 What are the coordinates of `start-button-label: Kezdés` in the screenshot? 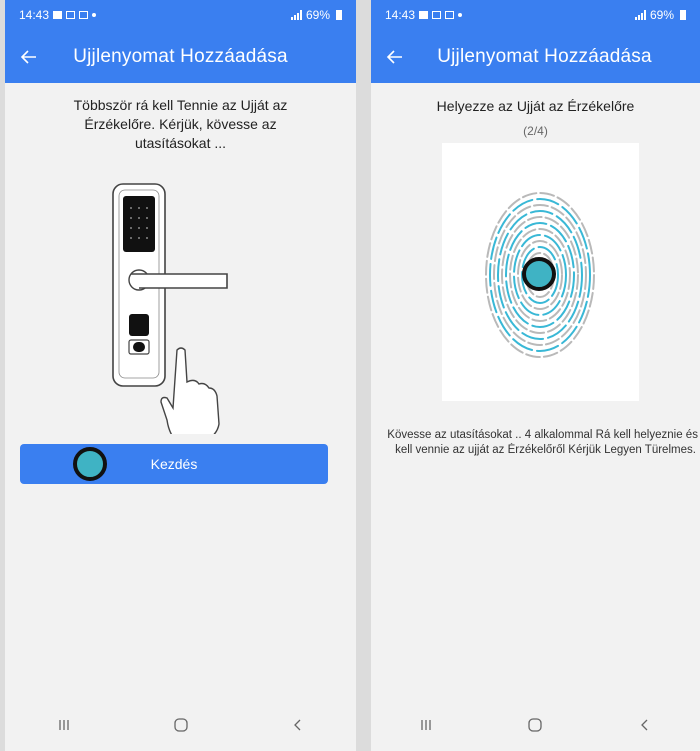 It's located at (174, 464).